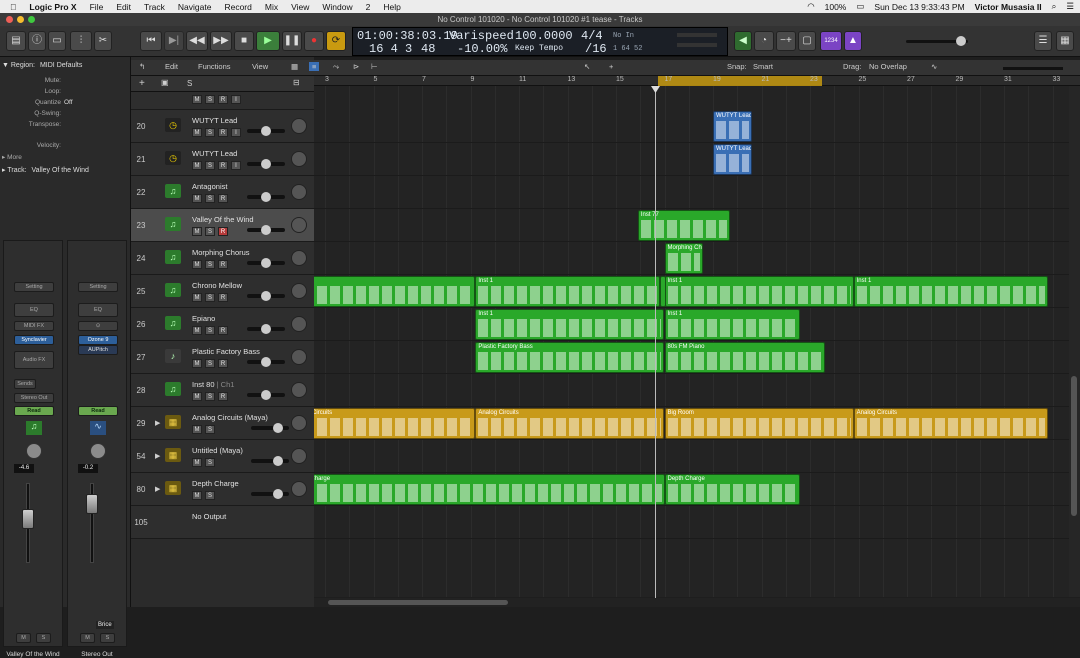  What do you see at coordinates (142, 83) in the screenshot?
I see `add-track-icon: +` at bounding box center [142, 83].